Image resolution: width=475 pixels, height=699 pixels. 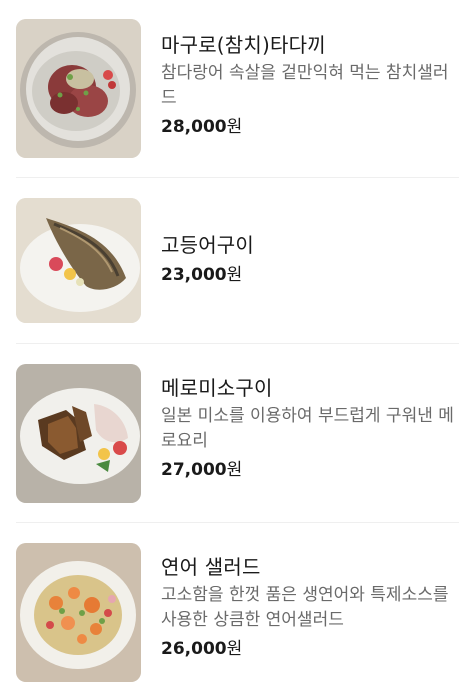 I want to click on grilled-mackerel-photo, so click(x=78, y=260).